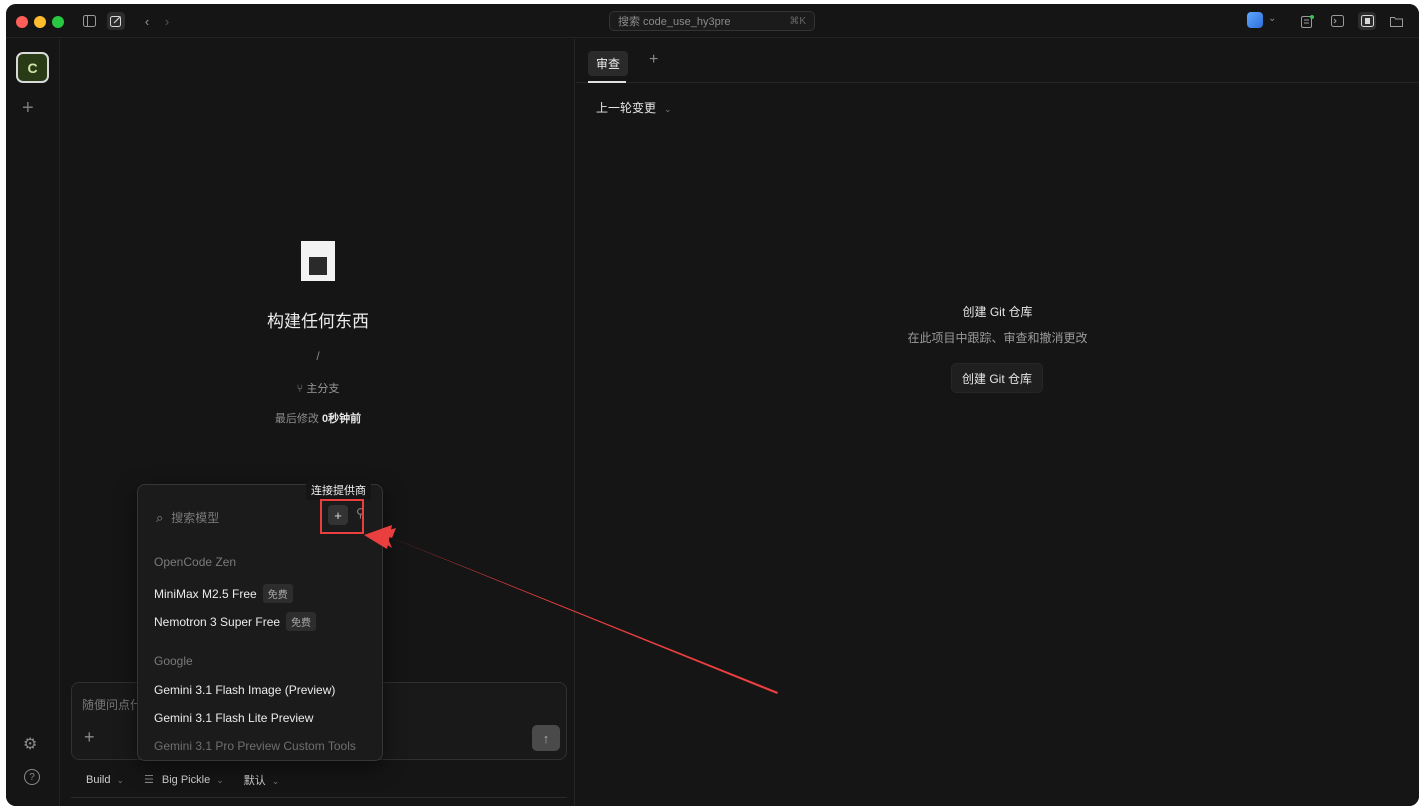 The height and width of the screenshot is (808, 1425). What do you see at coordinates (338, 490) in the screenshot?
I see `connect-provider-tooltip: 连接提供商` at bounding box center [338, 490].